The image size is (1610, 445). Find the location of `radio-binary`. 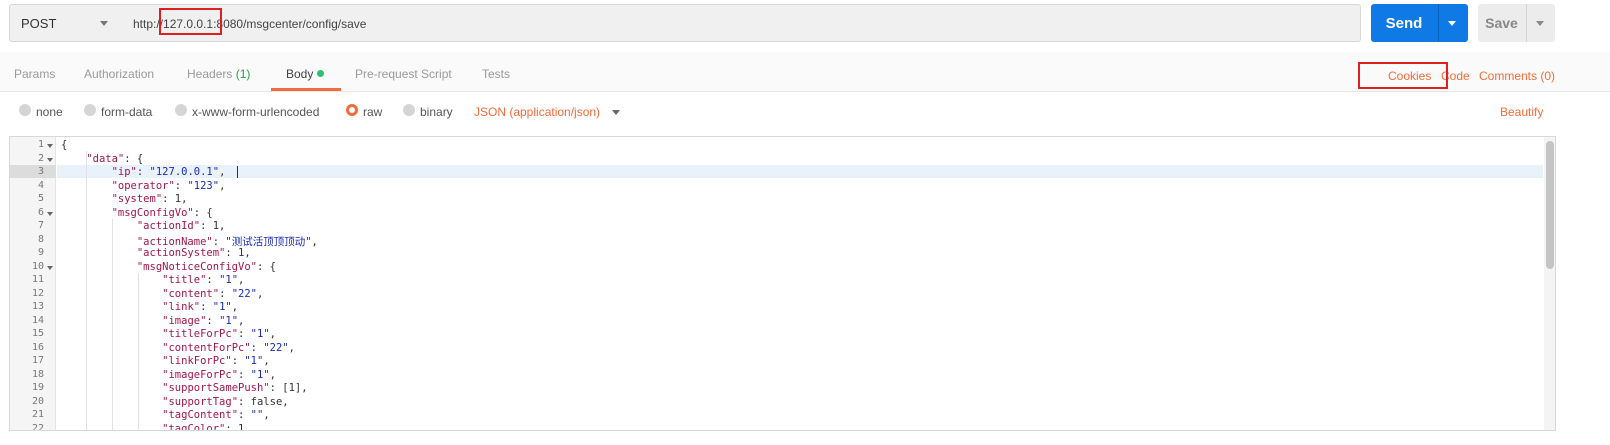

radio-binary is located at coordinates (409, 110).